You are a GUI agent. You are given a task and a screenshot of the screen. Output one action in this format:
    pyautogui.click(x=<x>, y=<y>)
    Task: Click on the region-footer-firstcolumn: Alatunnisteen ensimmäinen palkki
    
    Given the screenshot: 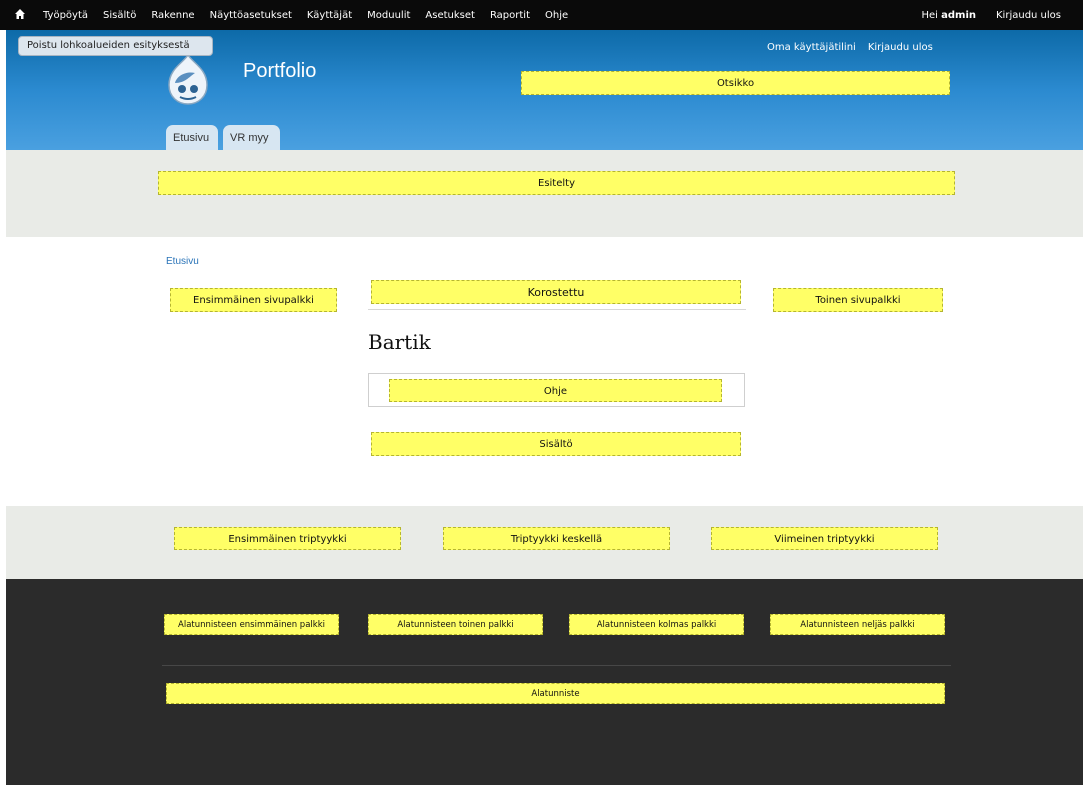 What is the action you would take?
    pyautogui.click(x=251, y=624)
    